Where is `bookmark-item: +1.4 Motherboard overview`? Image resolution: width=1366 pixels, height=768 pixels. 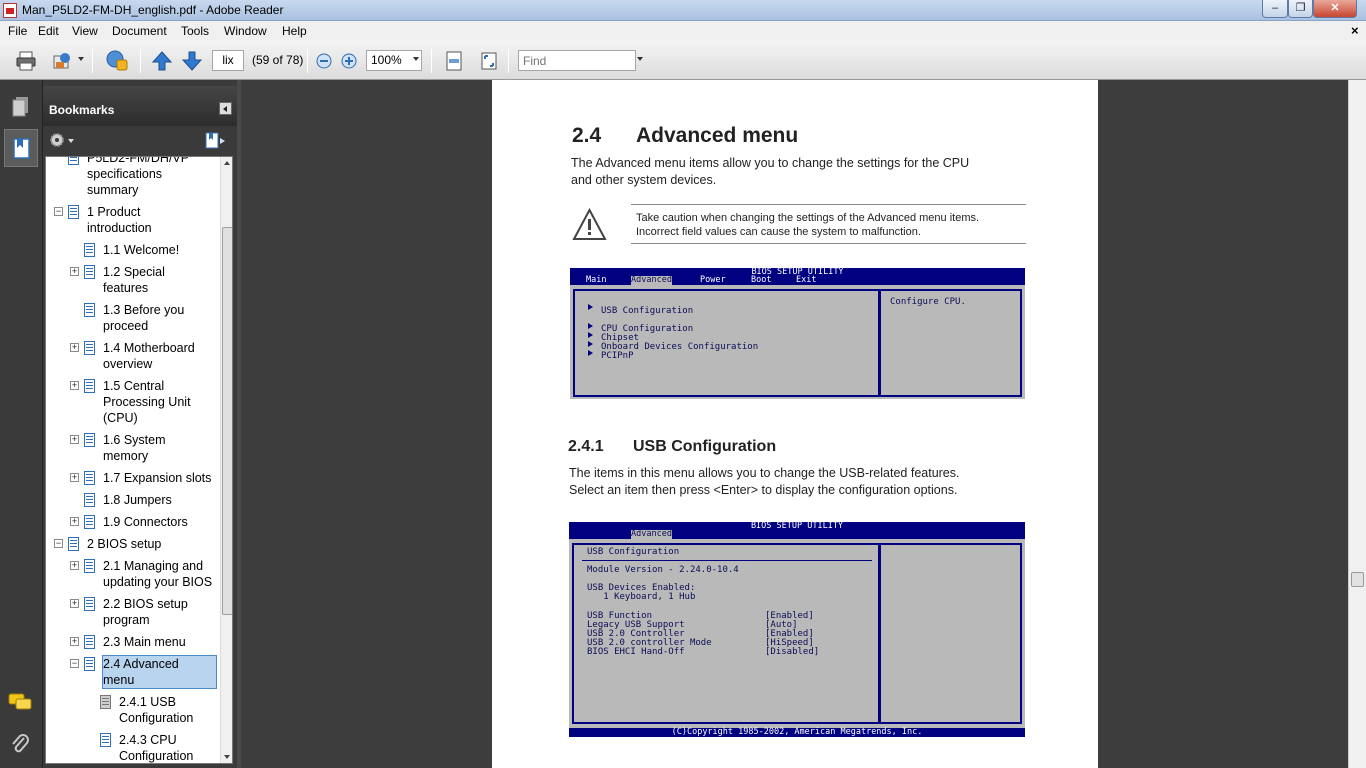
bookmark-item: +1.4 Motherboard overview is located at coordinates (132, 356).